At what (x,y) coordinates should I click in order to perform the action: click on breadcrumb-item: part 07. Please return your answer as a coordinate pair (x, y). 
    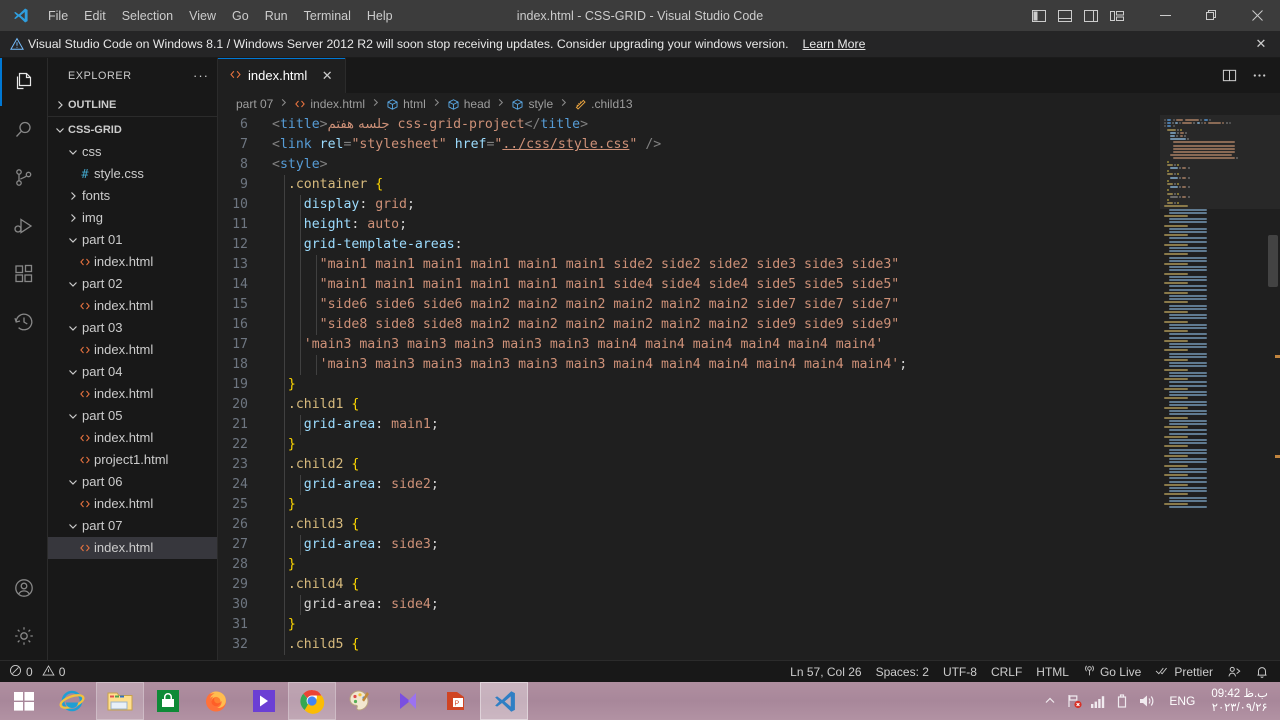
    Looking at the image, I should click on (254, 104).